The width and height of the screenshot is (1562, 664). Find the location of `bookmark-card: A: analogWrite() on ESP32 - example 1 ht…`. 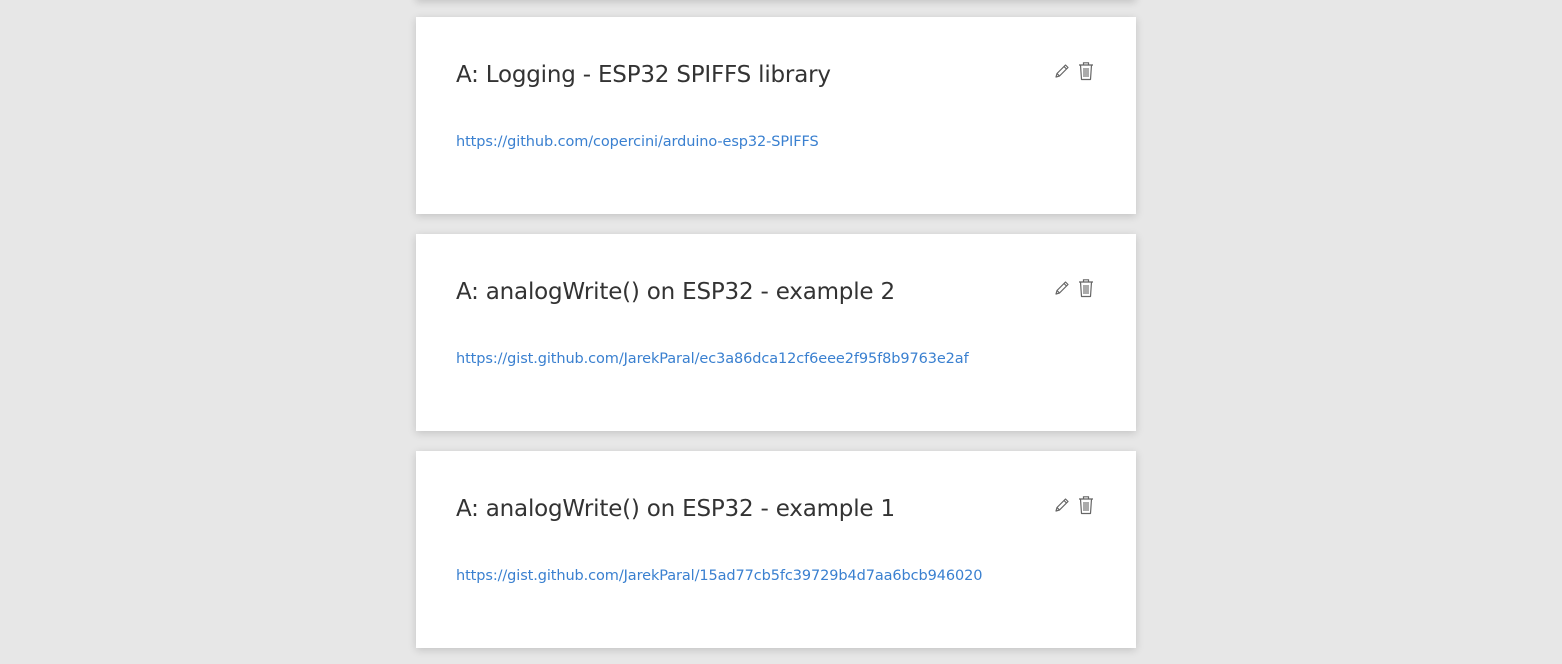

bookmark-card: A: analogWrite() on ESP32 - example 1 ht… is located at coordinates (776, 549).